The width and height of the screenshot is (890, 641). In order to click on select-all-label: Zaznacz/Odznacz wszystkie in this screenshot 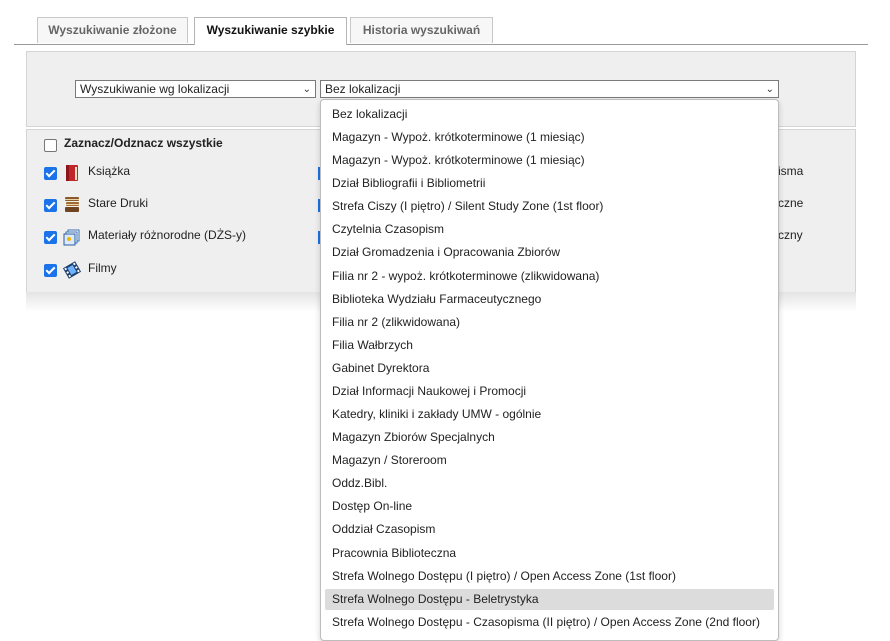, I will do `click(143, 143)`.